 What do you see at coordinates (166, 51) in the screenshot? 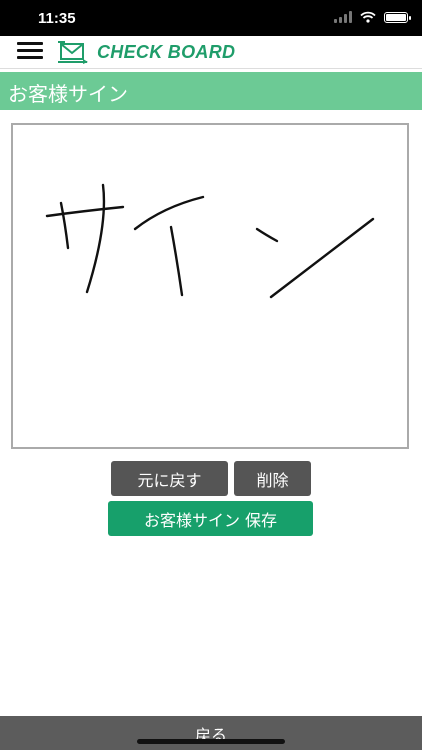
I see `logo-text: CHECK BOARD` at bounding box center [166, 51].